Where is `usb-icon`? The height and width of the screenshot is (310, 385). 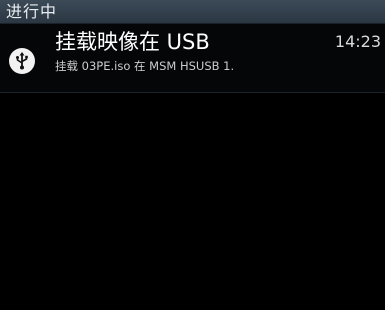 usb-icon is located at coordinates (22, 61).